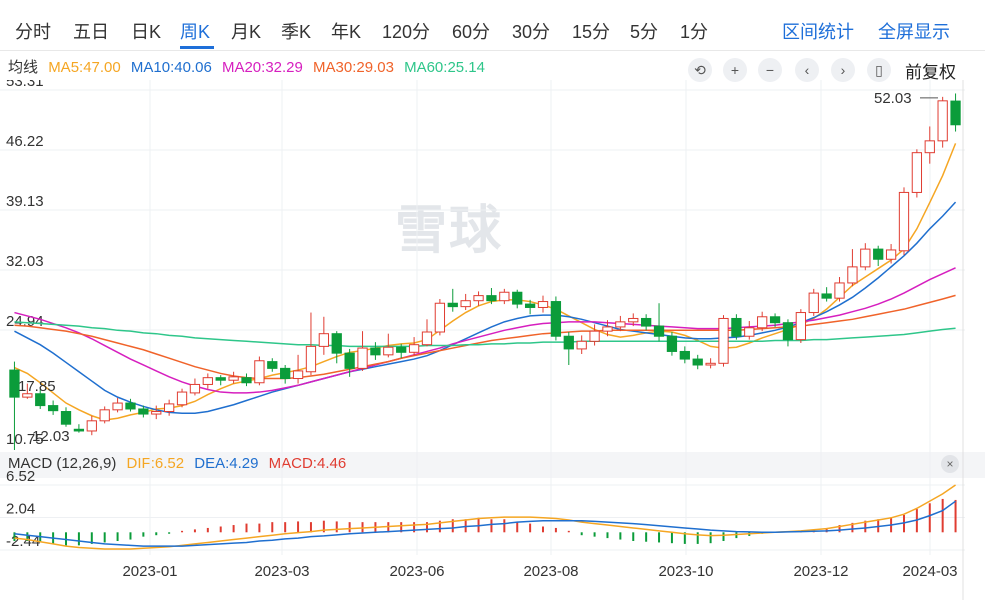  What do you see at coordinates (171, 67) in the screenshot?
I see `ma10-value: MA10:40.06` at bounding box center [171, 67].